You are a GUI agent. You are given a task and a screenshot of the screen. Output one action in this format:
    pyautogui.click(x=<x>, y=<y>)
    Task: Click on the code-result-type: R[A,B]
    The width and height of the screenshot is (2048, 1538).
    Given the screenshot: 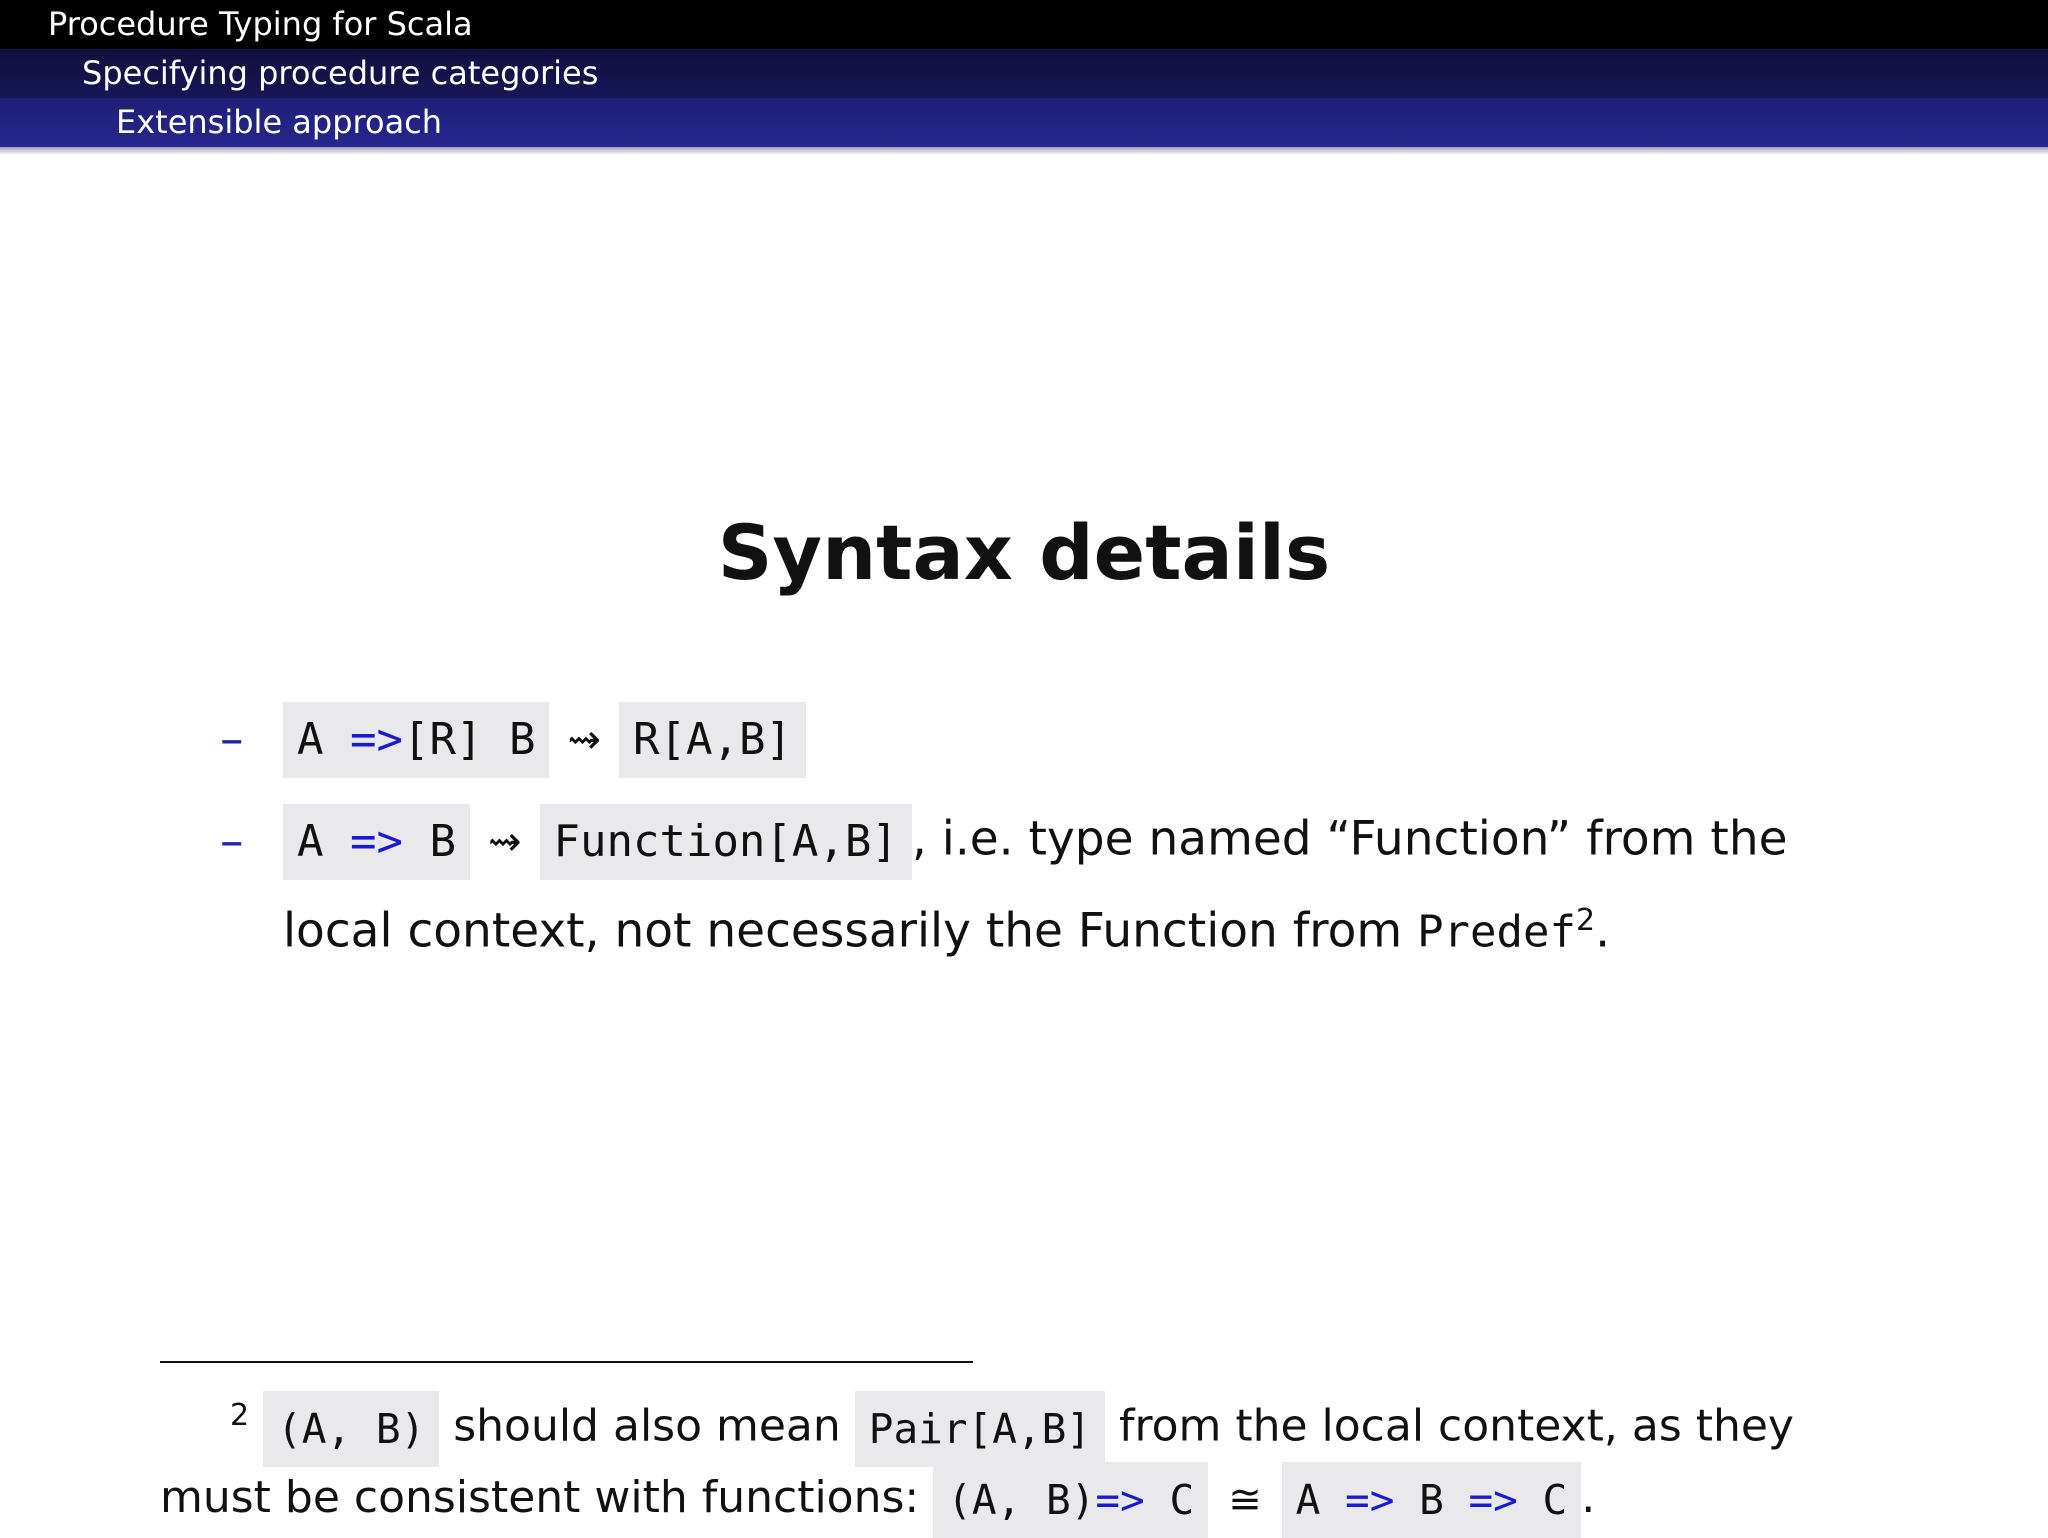 What is the action you would take?
    pyautogui.click(x=712, y=740)
    